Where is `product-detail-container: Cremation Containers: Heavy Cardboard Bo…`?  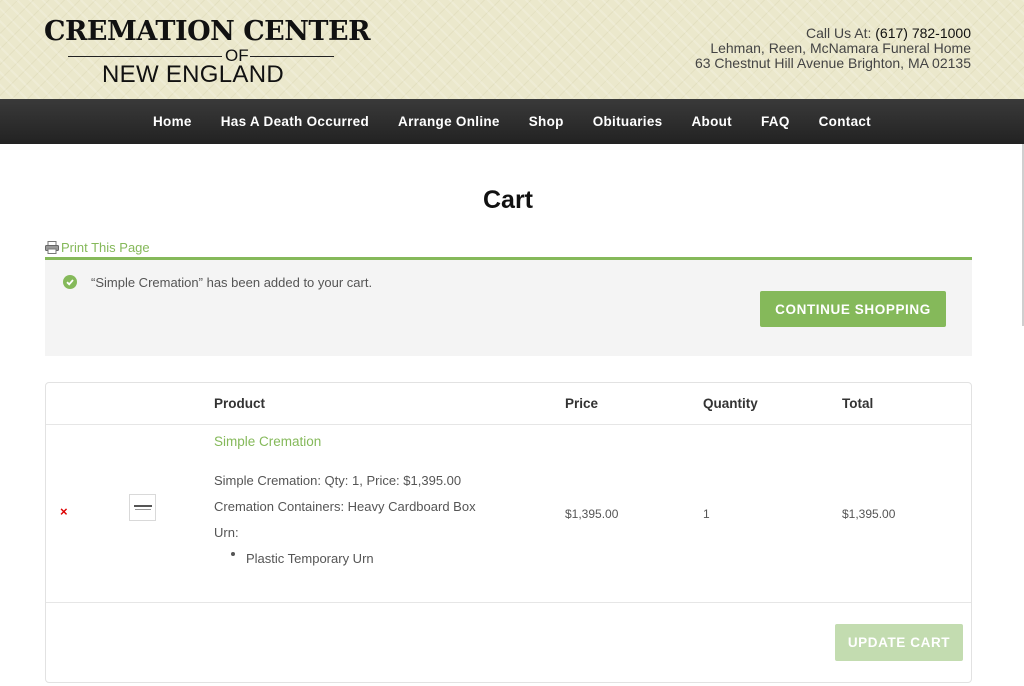 product-detail-container: Cremation Containers: Heavy Cardboard Bo… is located at coordinates (345, 506).